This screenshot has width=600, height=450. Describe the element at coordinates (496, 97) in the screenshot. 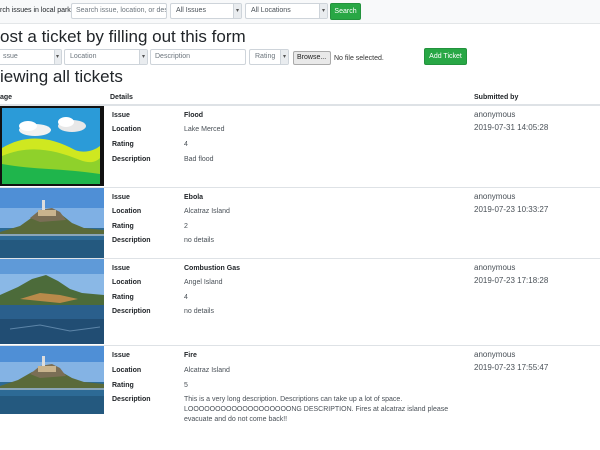

I see `col-submitted-by: Submitted by` at that location.